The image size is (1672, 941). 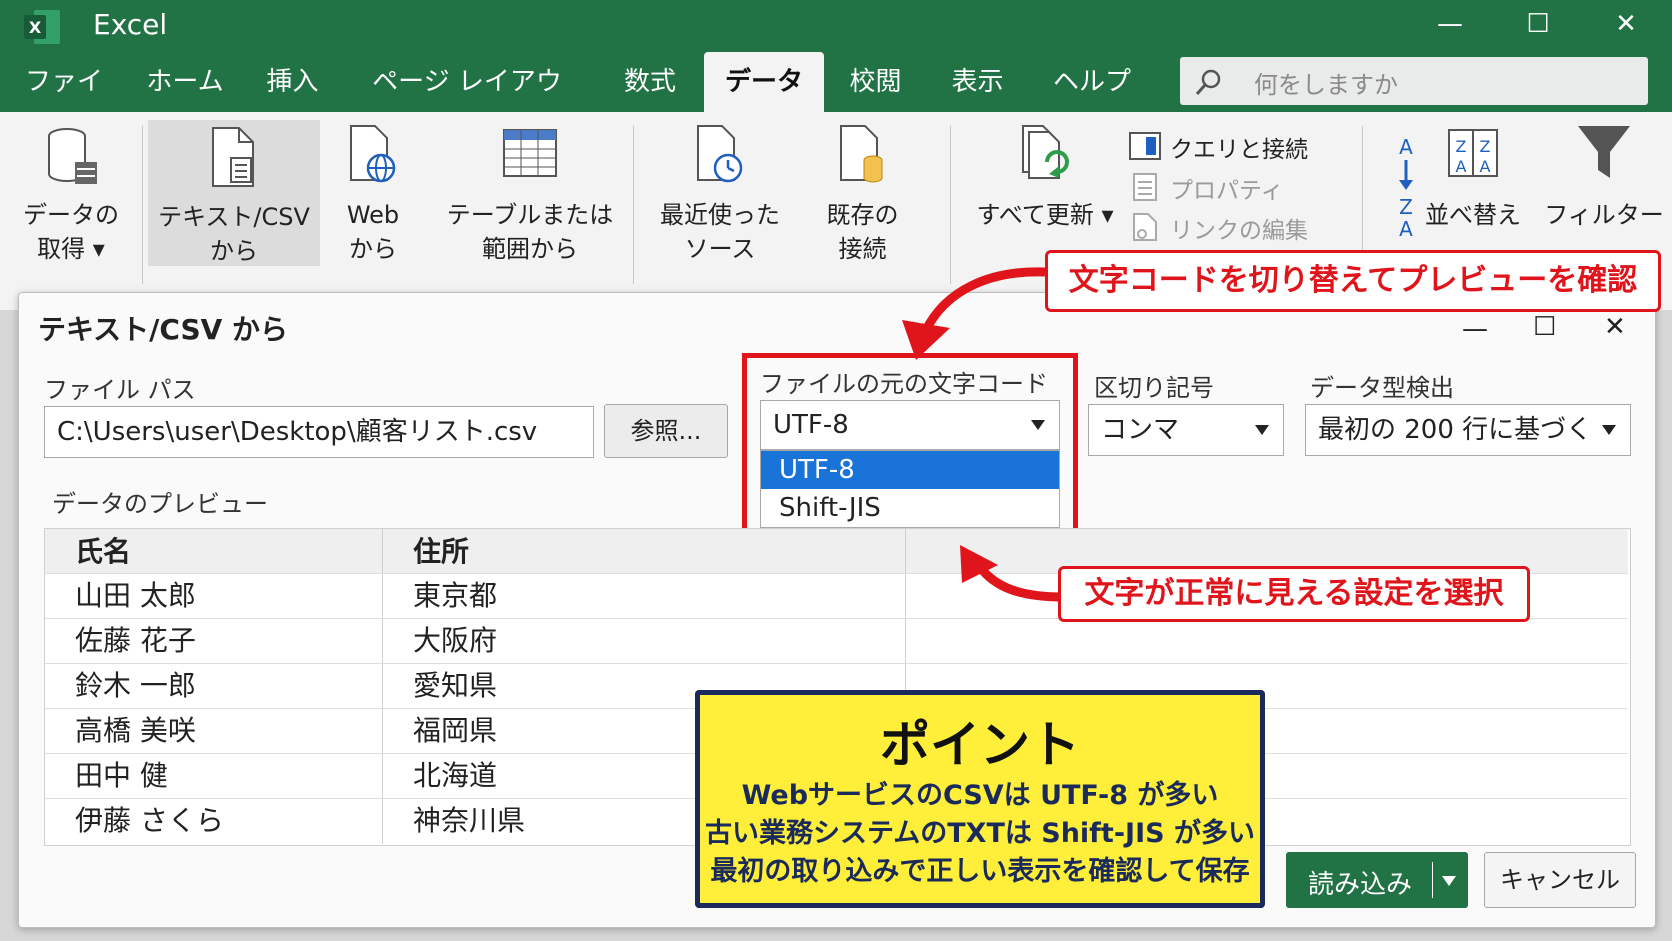 I want to click on arrow-to-dropdown-icon, so click(x=1011, y=573).